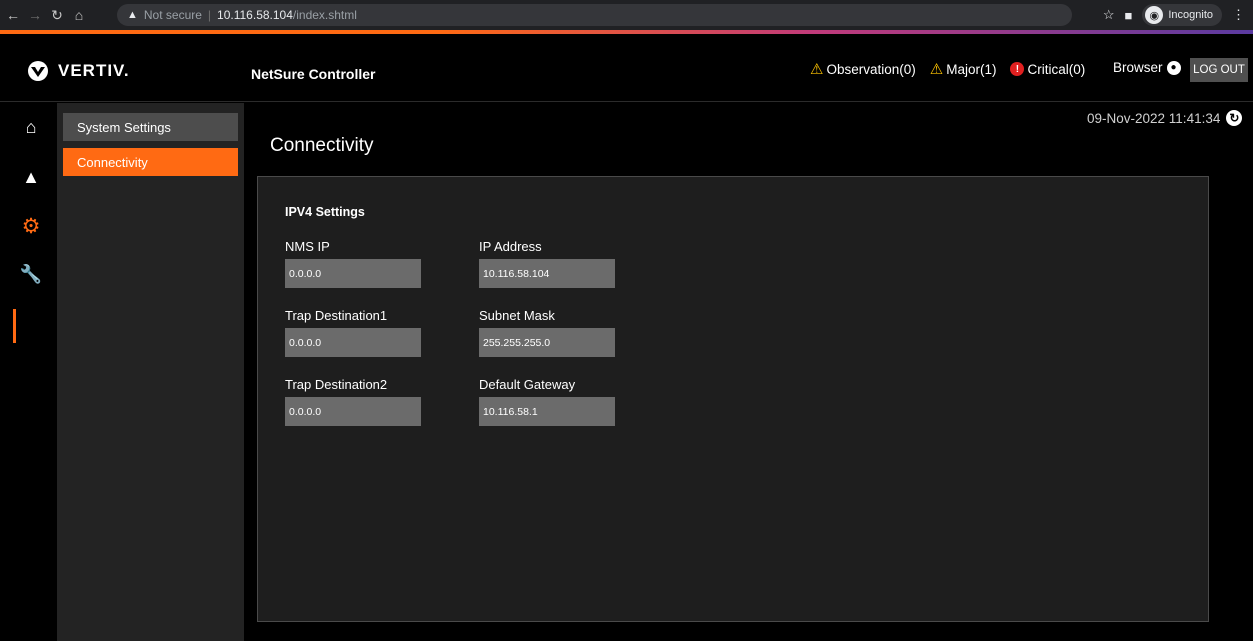  Describe the element at coordinates (307, 246) in the screenshot. I see `nms-ip-label: NMS IP` at that location.